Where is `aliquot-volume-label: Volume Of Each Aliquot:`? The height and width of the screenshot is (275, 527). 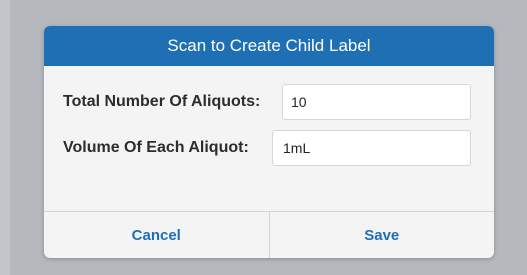 aliquot-volume-label: Volume Of Each Aliquot: is located at coordinates (156, 147).